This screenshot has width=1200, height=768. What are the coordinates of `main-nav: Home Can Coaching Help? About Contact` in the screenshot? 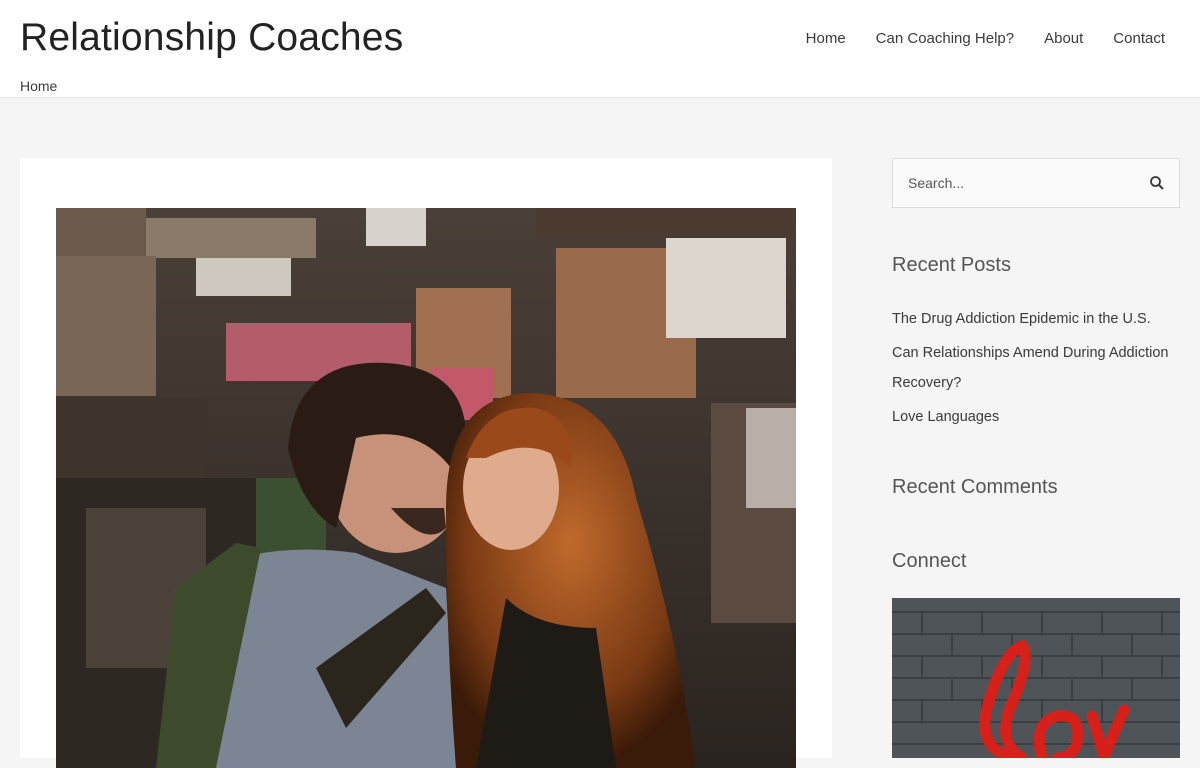 It's located at (995, 38).